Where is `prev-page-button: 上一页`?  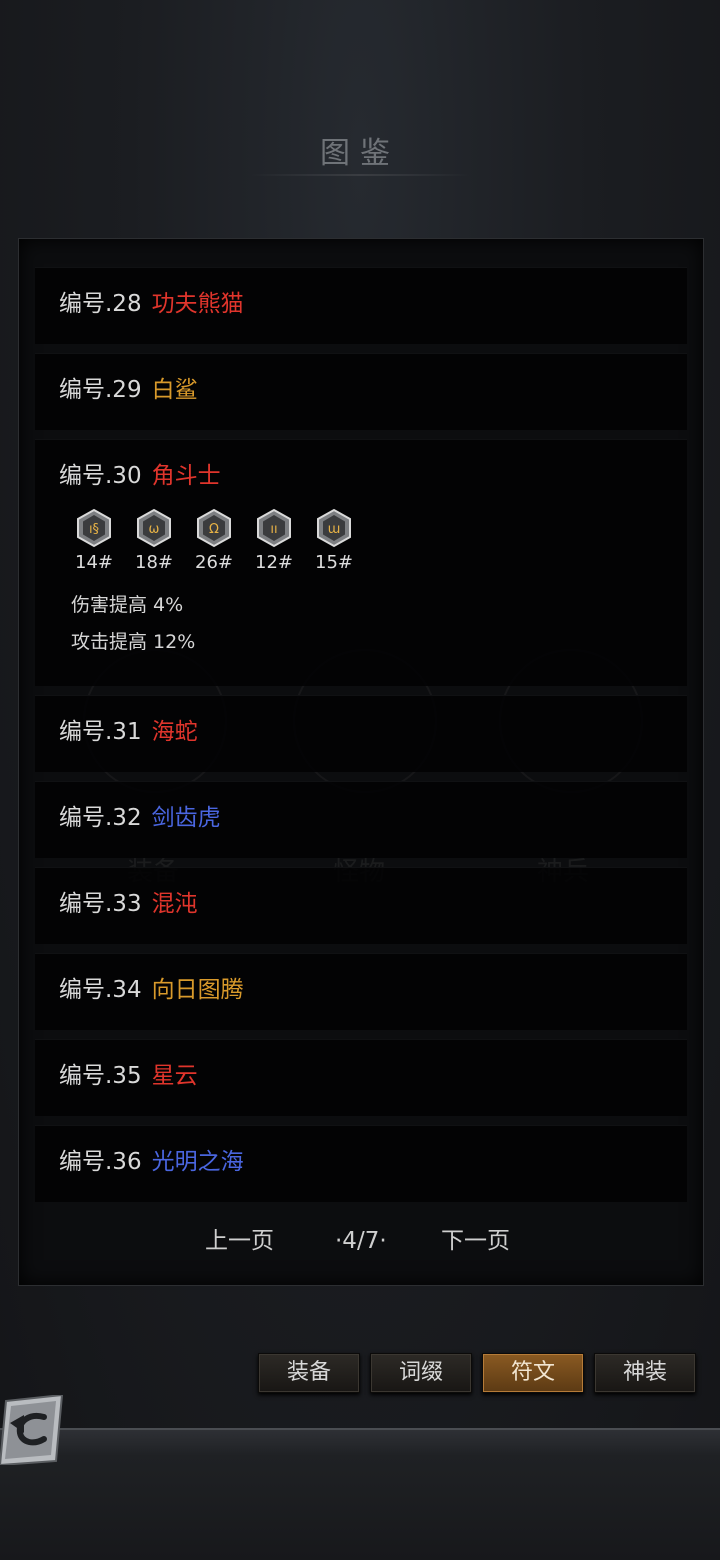 prev-page-button: 上一页 is located at coordinates (239, 1241).